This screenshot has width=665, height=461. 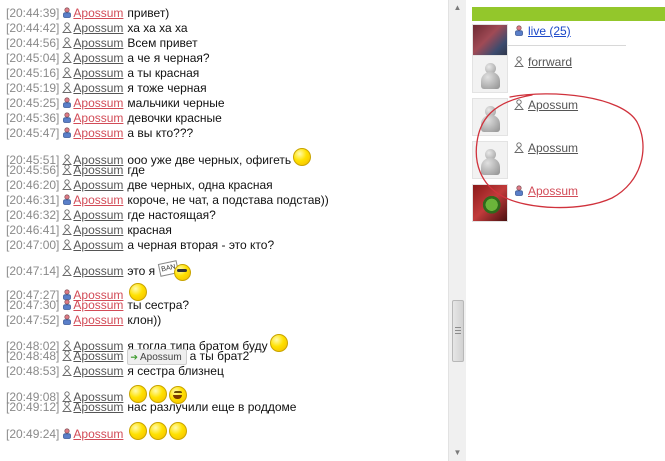 What do you see at coordinates (162, 43) in the screenshot?
I see `message-text: Всем привет` at bounding box center [162, 43].